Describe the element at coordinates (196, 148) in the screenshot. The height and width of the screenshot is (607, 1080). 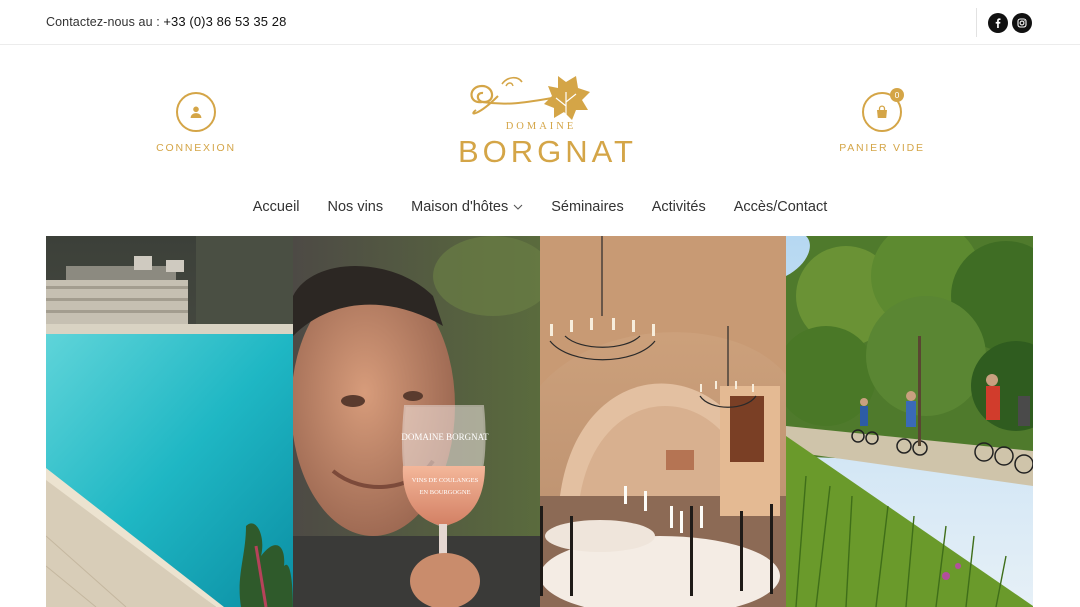
I see `login-label: CONNEXION` at that location.